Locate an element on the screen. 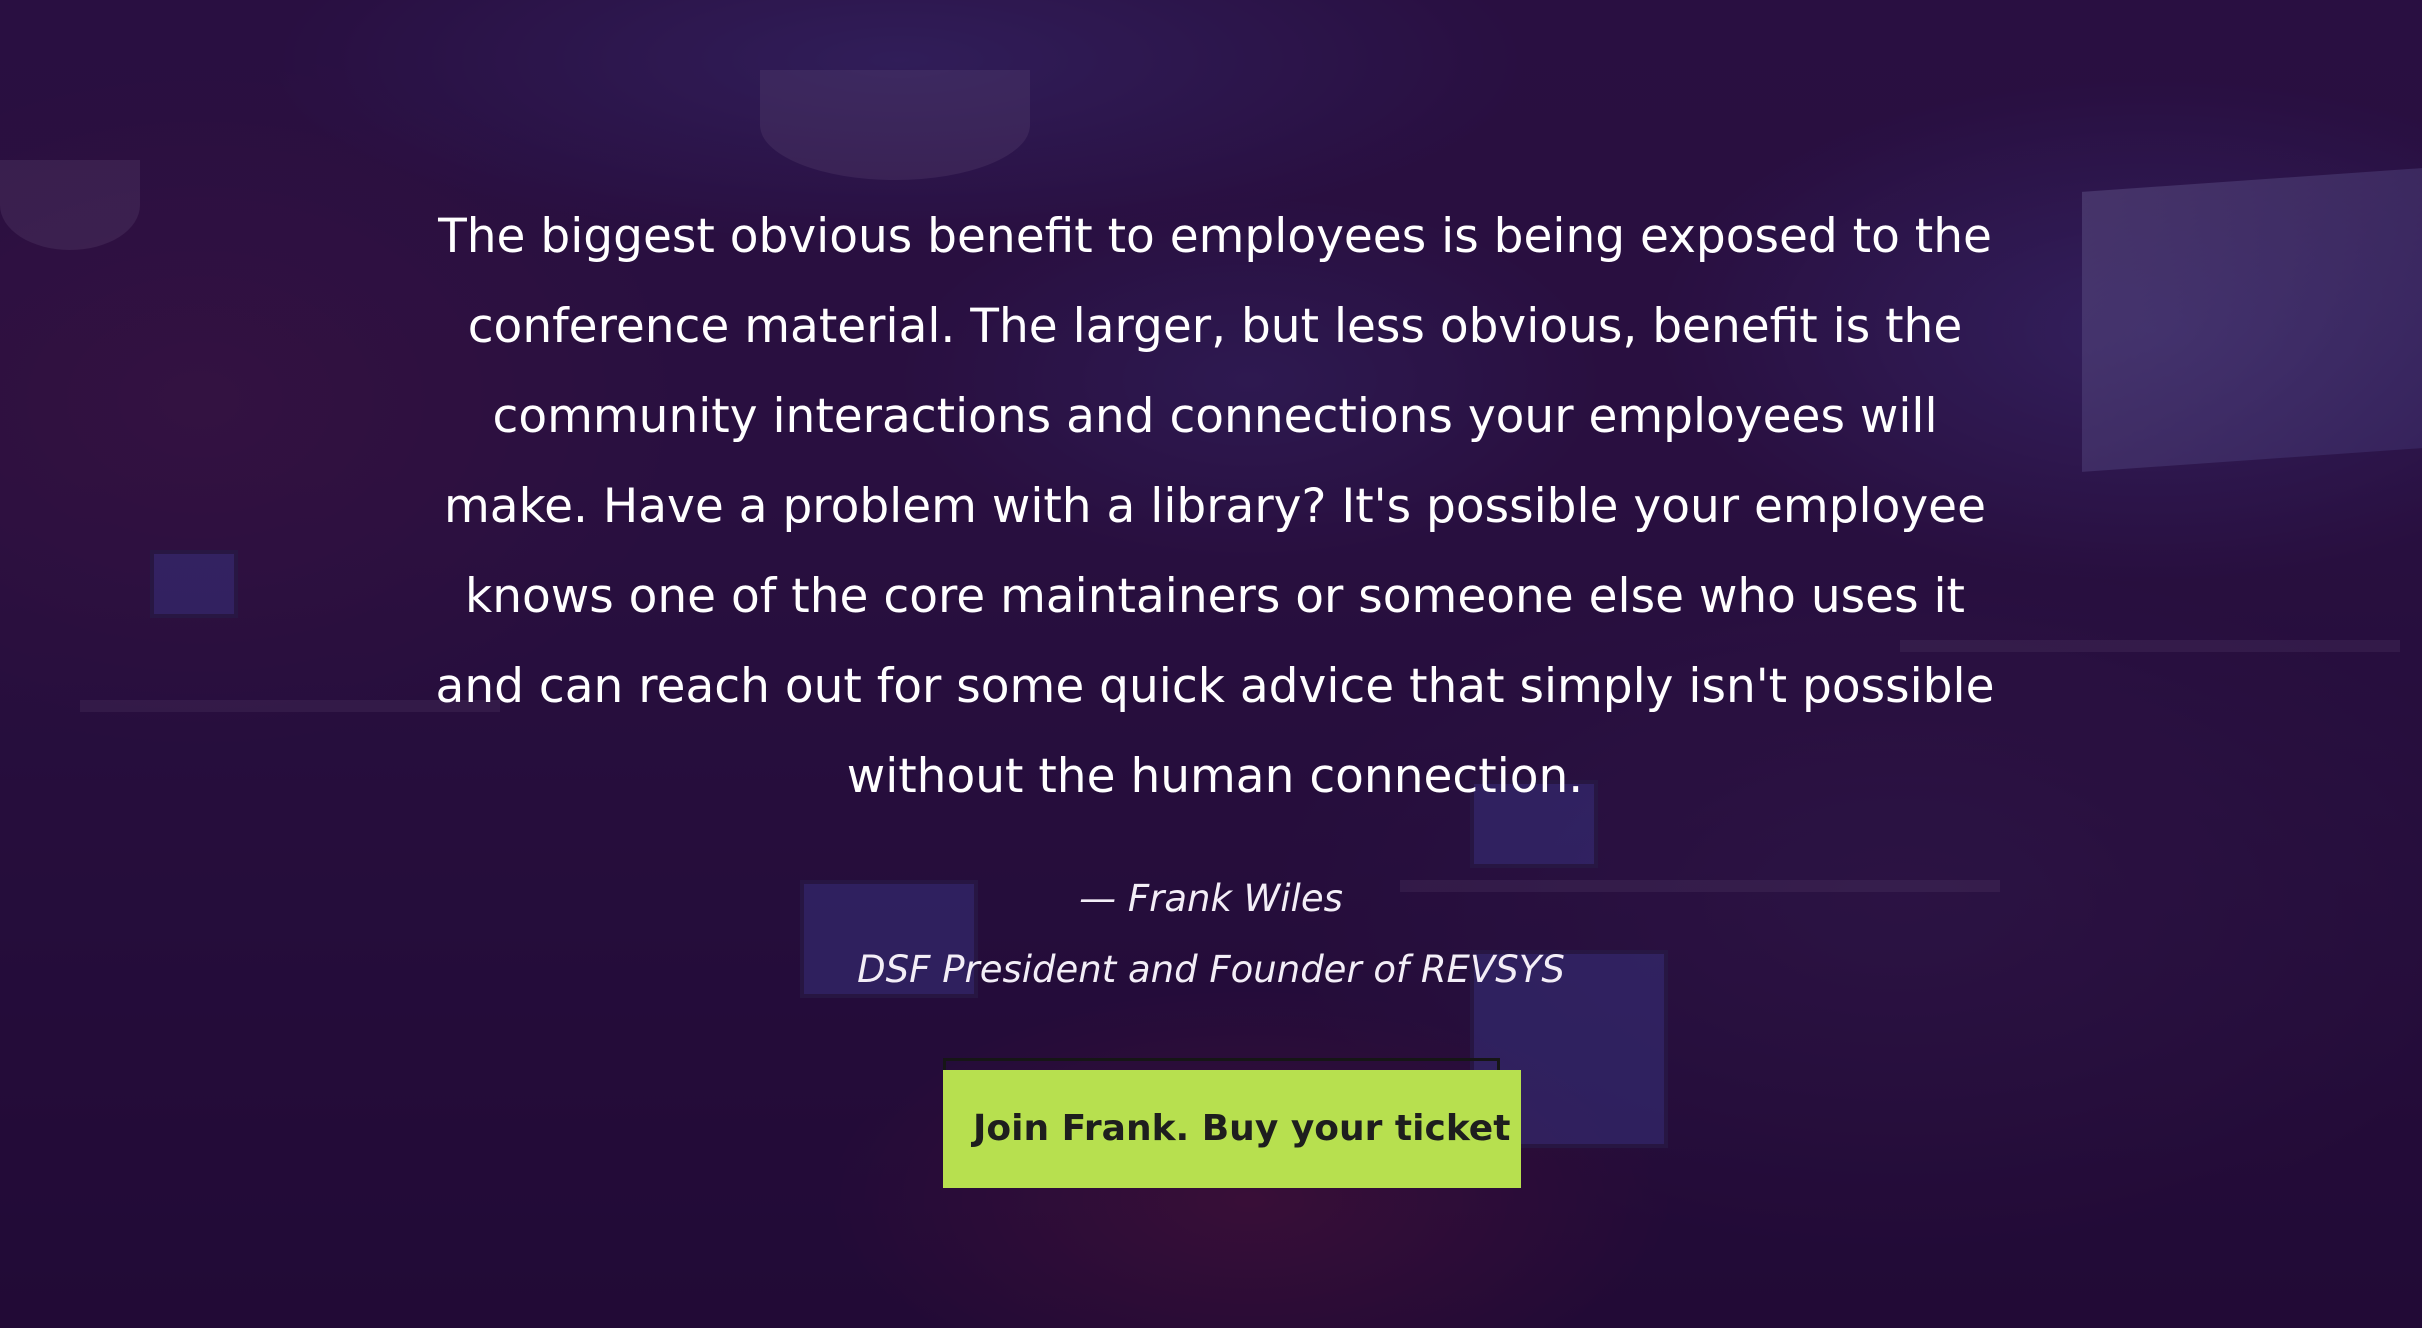 The image size is (2422, 1328). cta-container: Join Frank. Buy your ticket is located at coordinates (1232, 1123).